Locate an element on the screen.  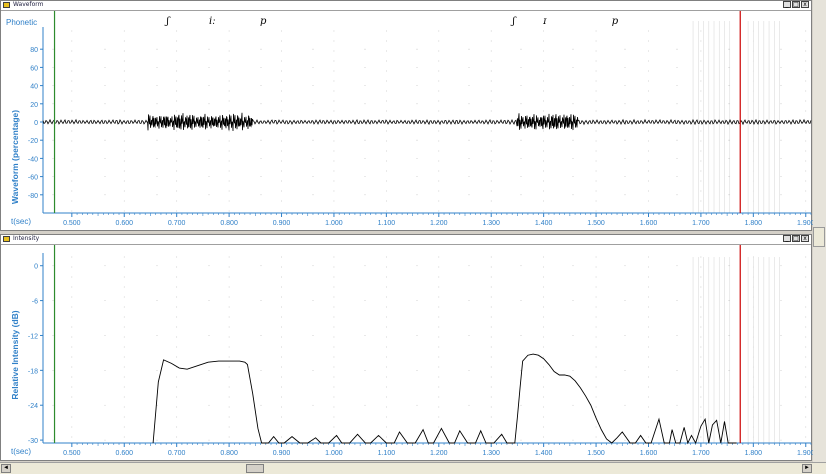
vertical-scroll-thumb is located at coordinates (819, 237).